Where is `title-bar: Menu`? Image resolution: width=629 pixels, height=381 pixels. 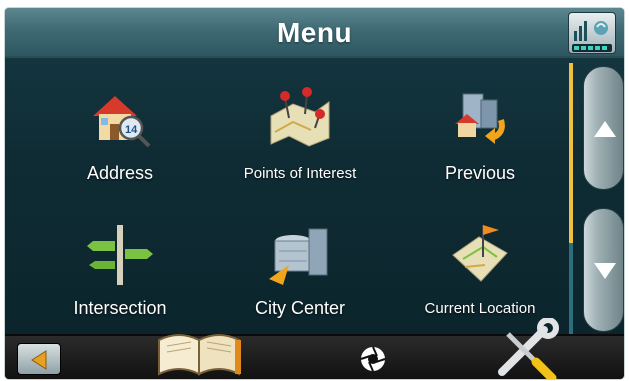
title-bar: Menu is located at coordinates (314, 33).